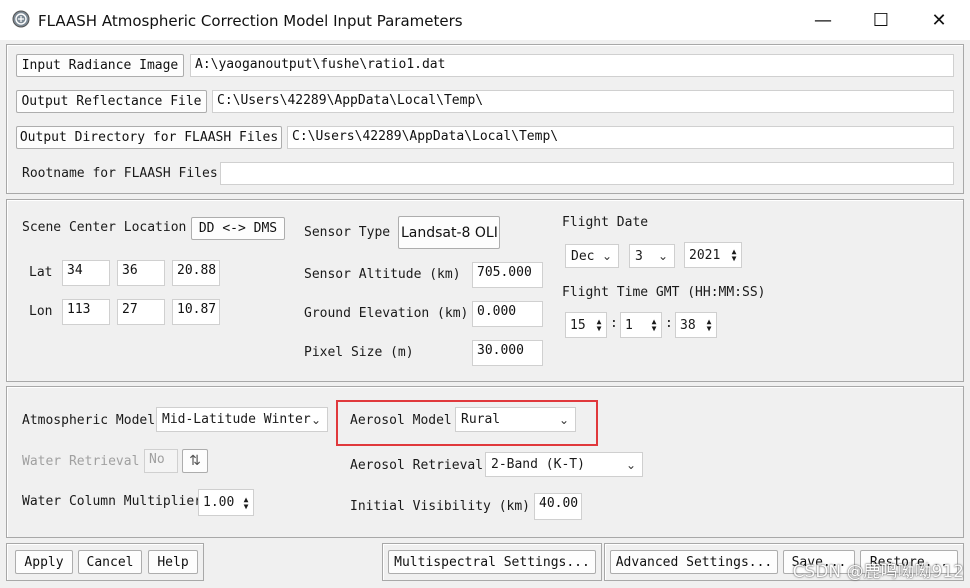  Describe the element at coordinates (639, 256) in the screenshot. I see `day-value: 3` at that location.